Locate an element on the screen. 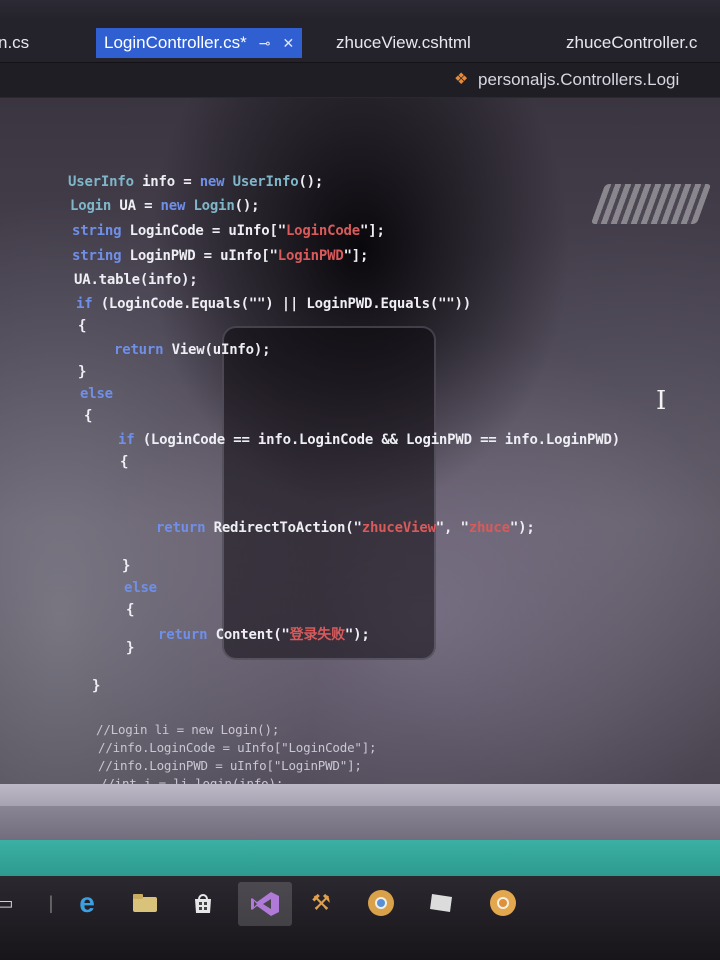  horizontal-scrollbar is located at coordinates (360, 795).